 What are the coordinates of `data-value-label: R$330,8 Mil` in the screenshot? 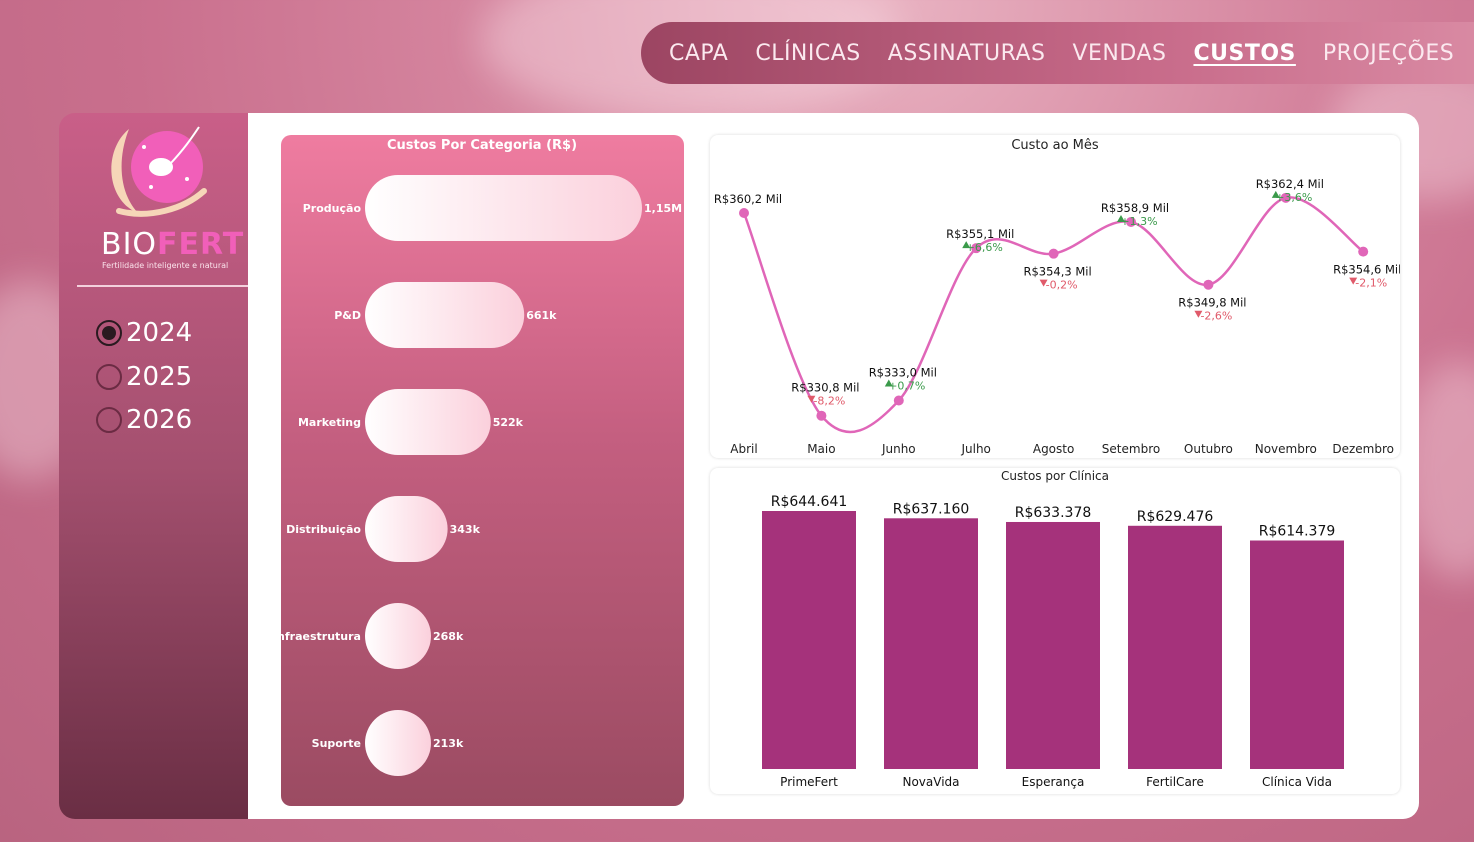 It's located at (825, 388).